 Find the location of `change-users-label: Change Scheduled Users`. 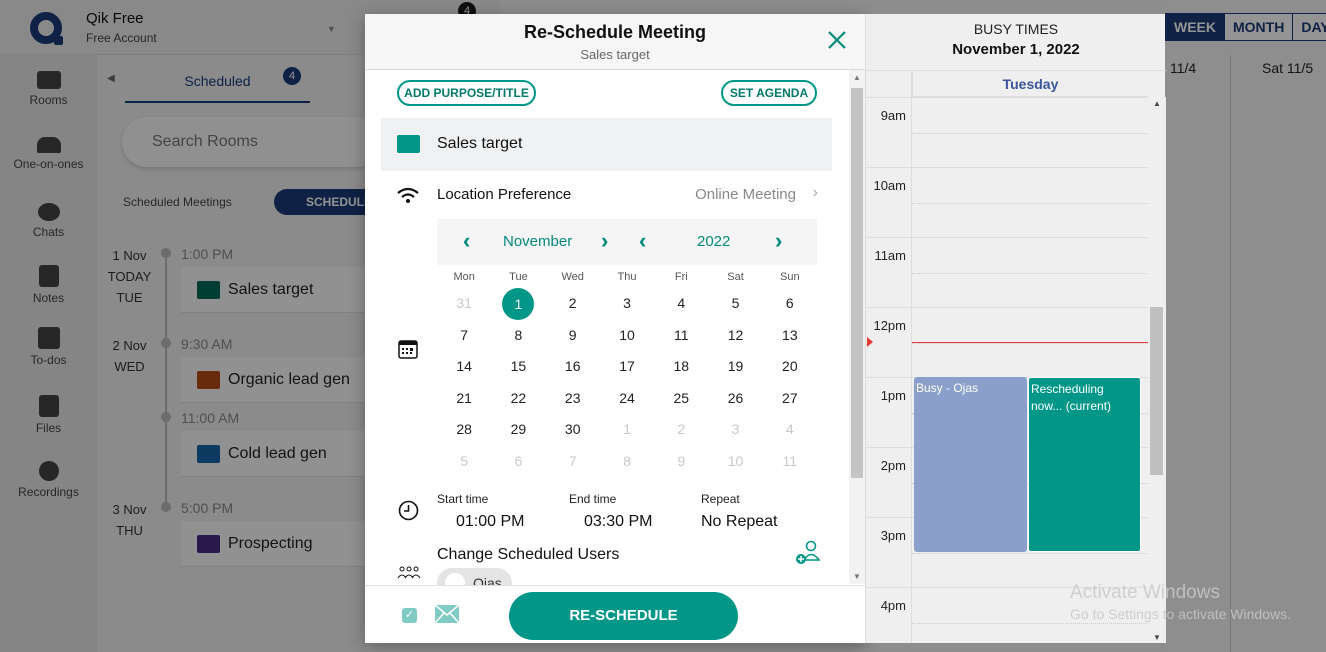

change-users-label: Change Scheduled Users is located at coordinates (528, 554).